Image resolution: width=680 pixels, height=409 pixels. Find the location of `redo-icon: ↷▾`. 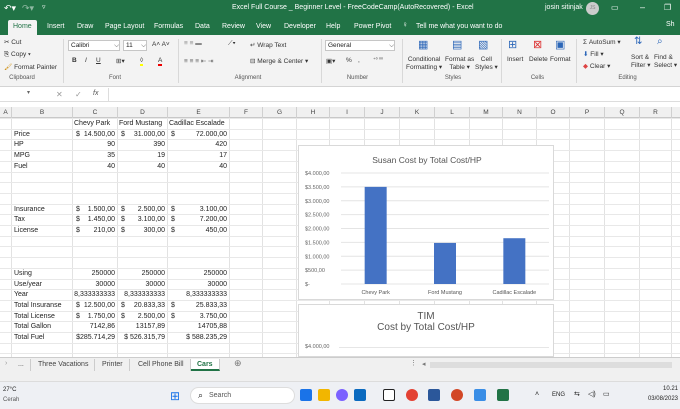

redo-icon: ↷▾ is located at coordinates (28, 8).